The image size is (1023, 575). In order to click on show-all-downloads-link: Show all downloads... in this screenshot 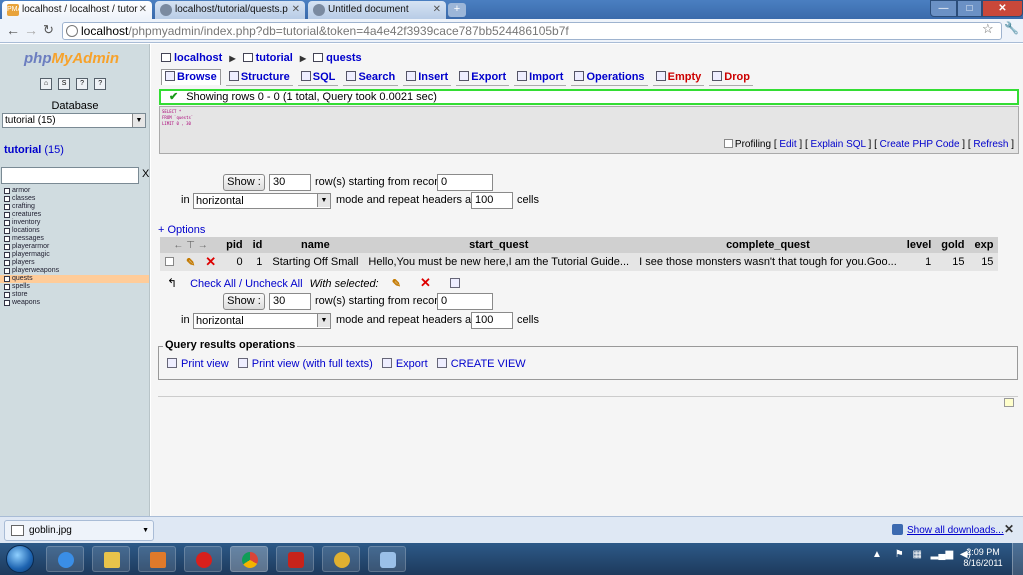, I will do `click(948, 530)`.